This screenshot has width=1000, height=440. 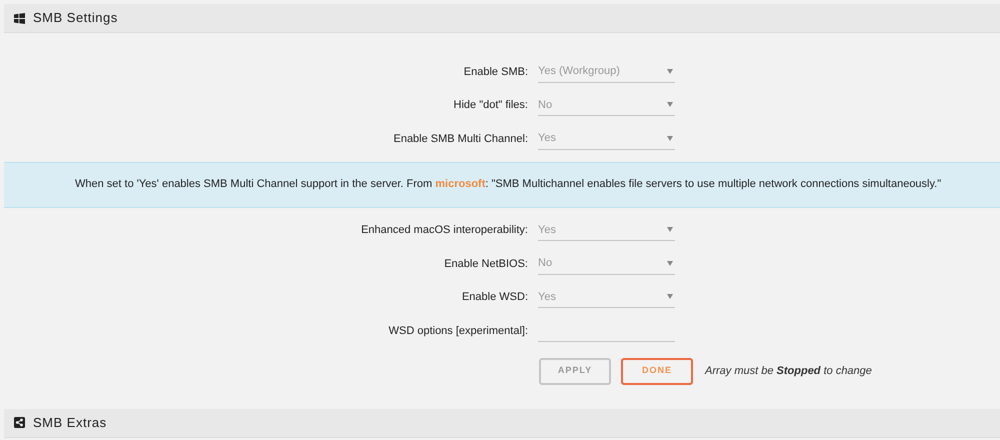 I want to click on field-label: Enable SMB Multi Channel:, so click(x=460, y=139).